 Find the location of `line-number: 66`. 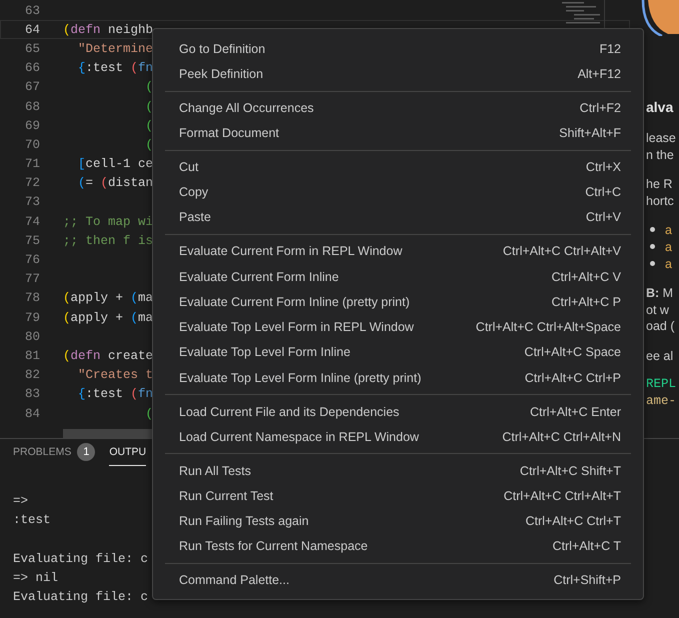

line-number: 66 is located at coordinates (32, 68).